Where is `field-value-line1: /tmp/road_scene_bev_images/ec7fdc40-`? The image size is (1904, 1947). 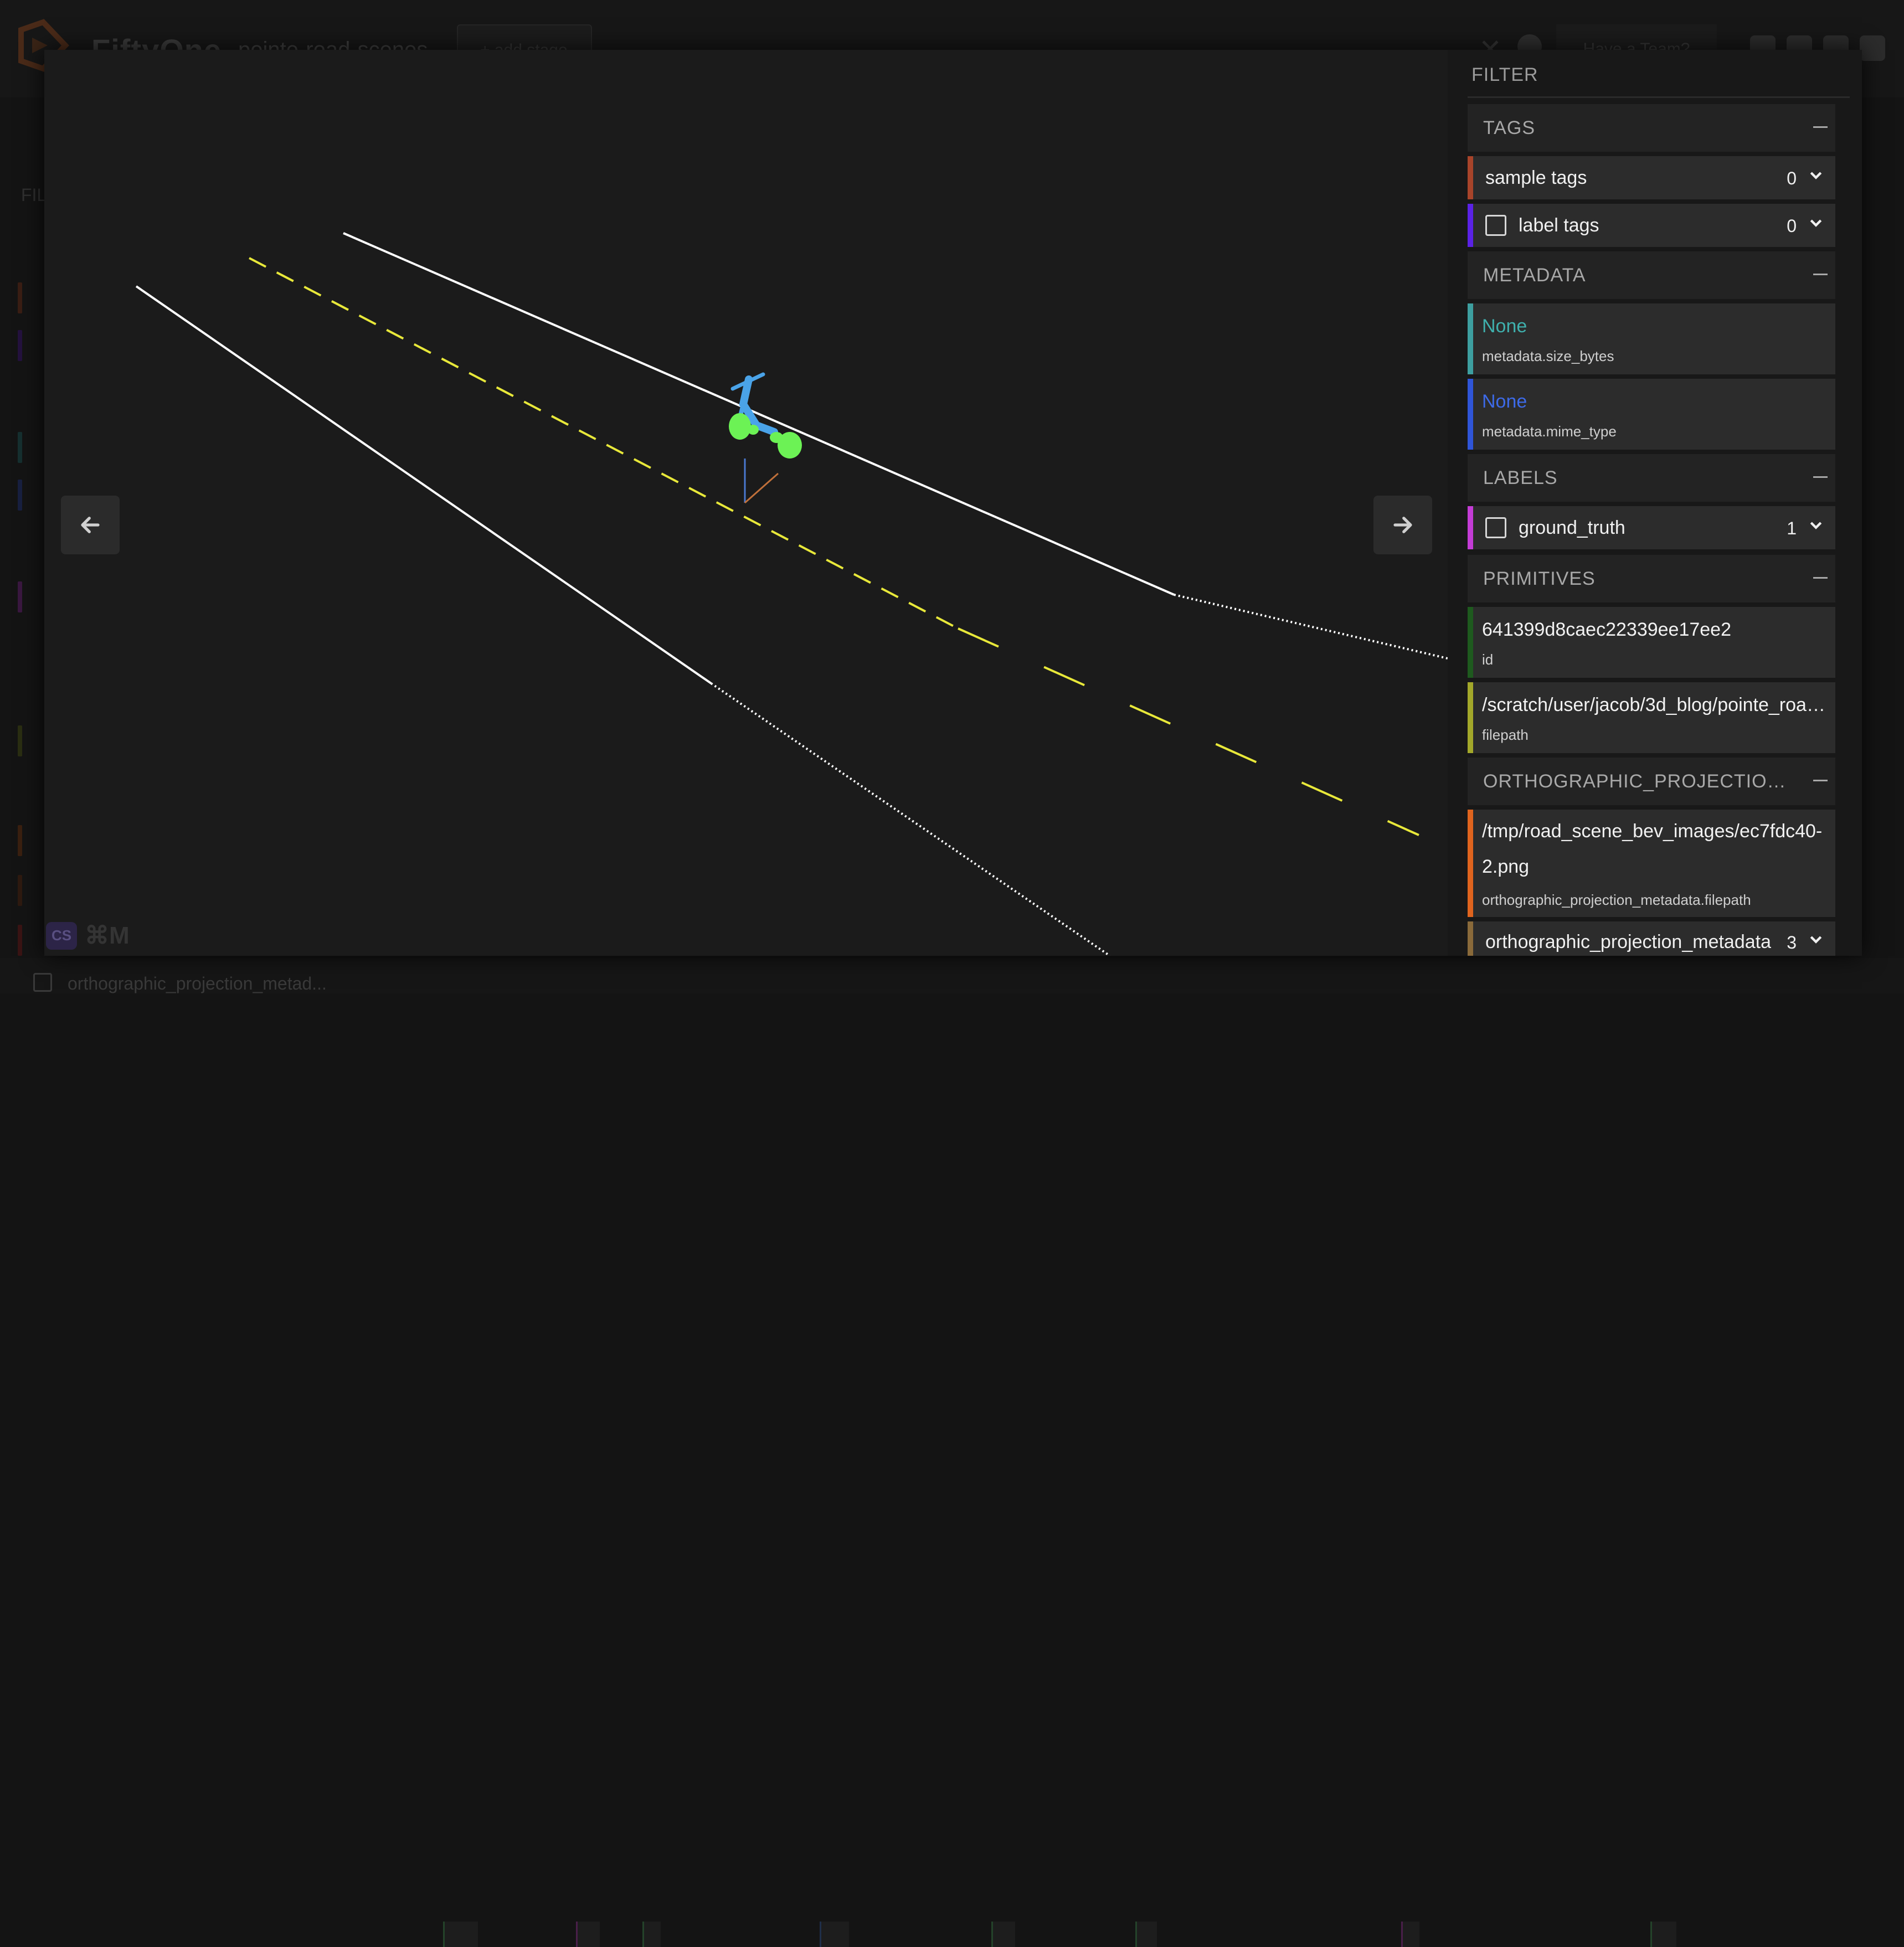 field-value-line1: /tmp/road_scene_bev_images/ec7fdc40- is located at coordinates (1653, 831).